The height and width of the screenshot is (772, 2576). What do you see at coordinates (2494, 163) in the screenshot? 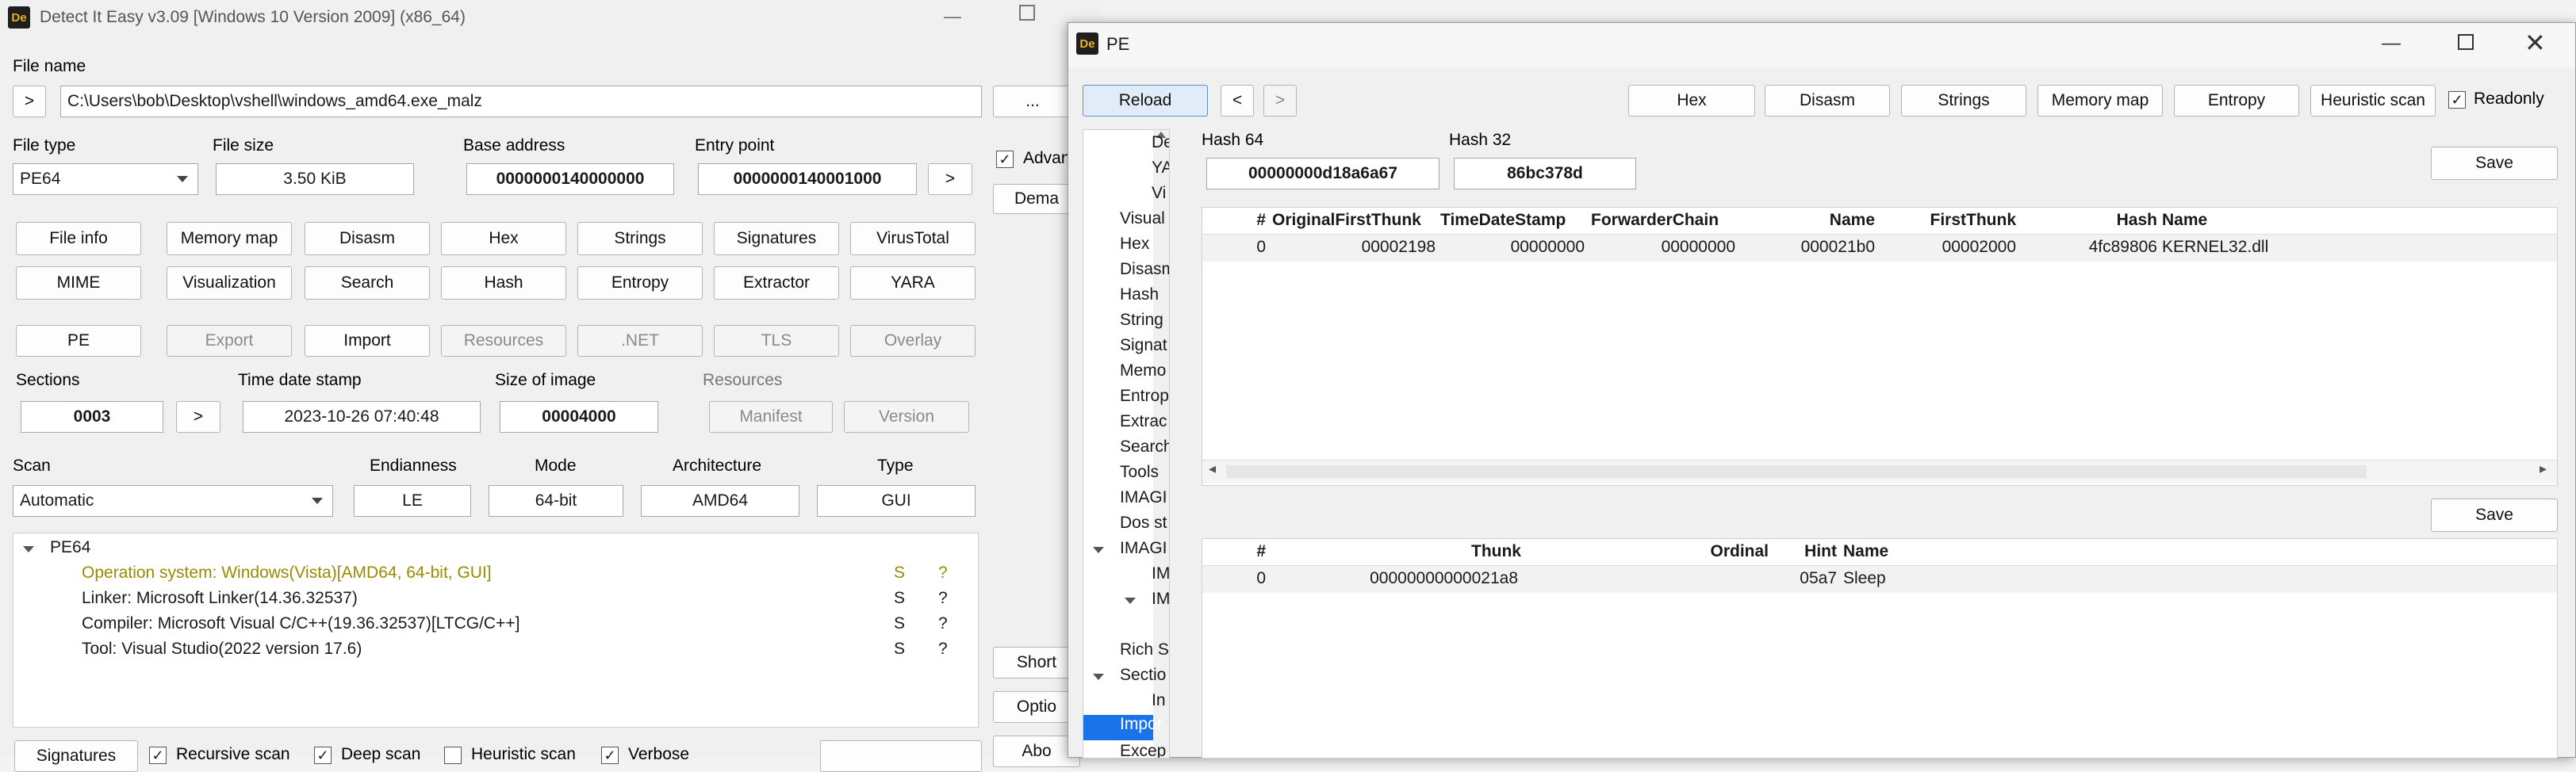
I see `save-button-top: Save` at bounding box center [2494, 163].